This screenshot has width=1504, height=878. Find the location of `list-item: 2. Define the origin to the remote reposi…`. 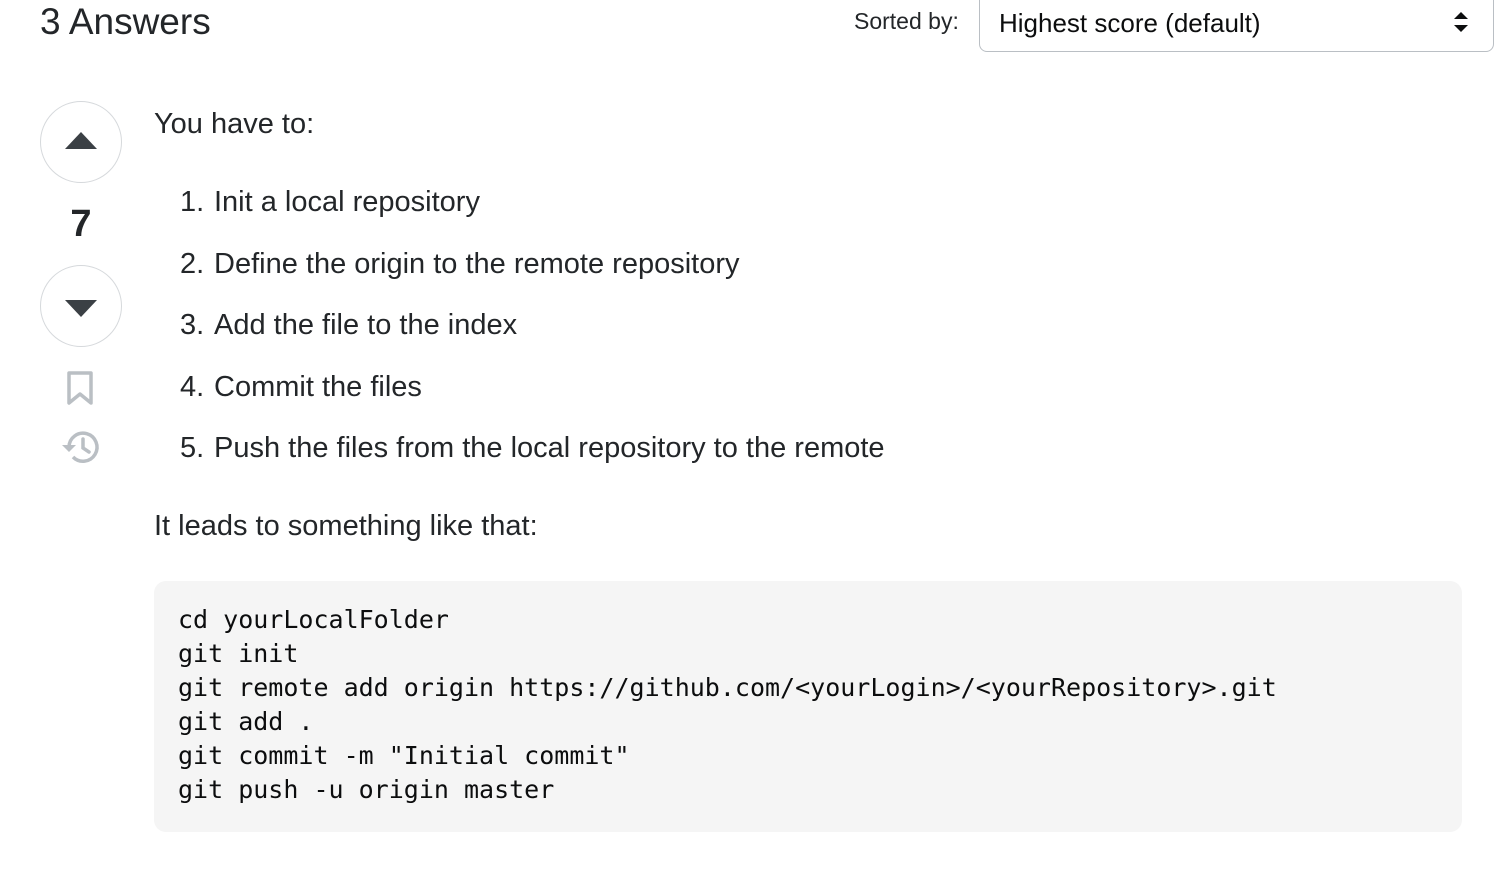

list-item: 2. Define the origin to the remote reposi… is located at coordinates (532, 275).